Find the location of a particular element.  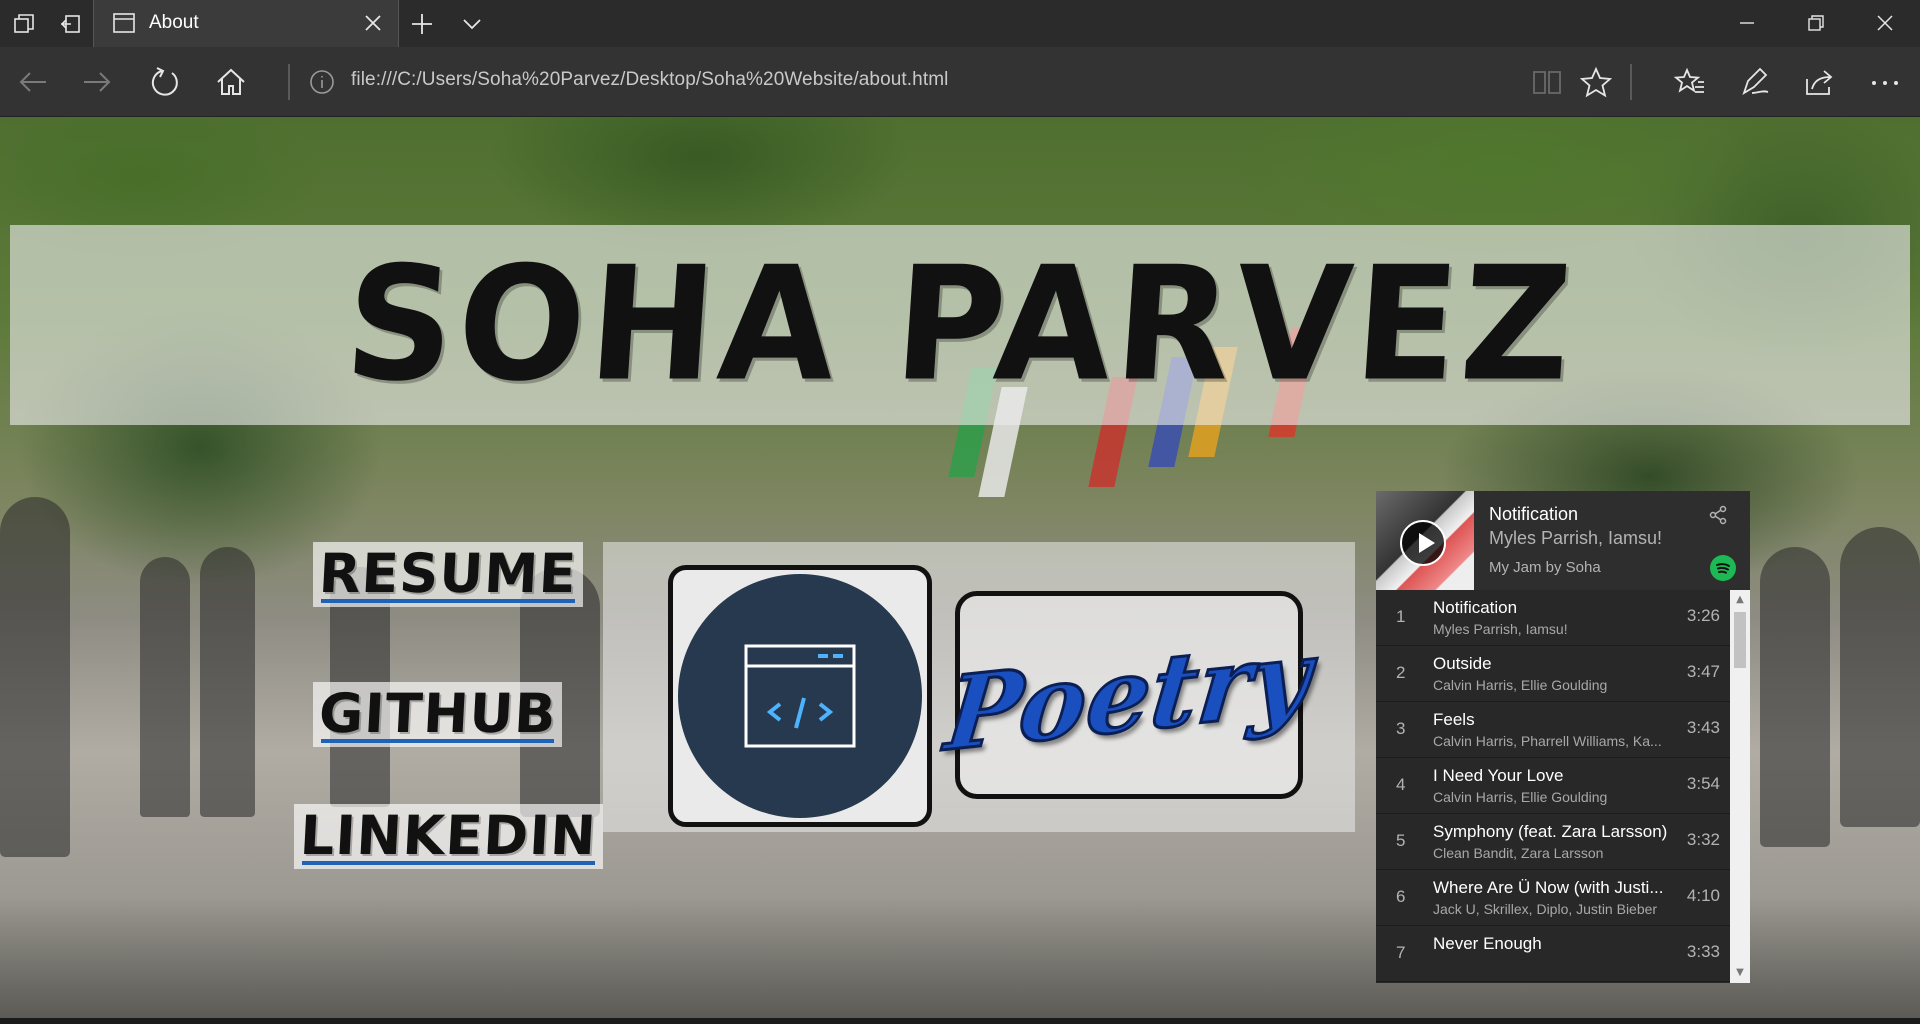

pen-icon is located at coordinates (1755, 82).